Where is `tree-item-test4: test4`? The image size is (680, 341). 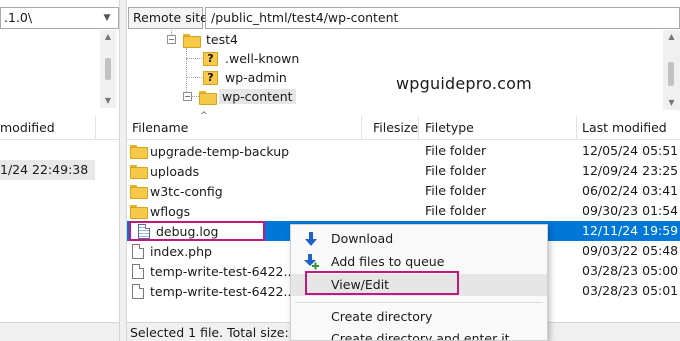 tree-item-test4: test4 is located at coordinates (212, 39).